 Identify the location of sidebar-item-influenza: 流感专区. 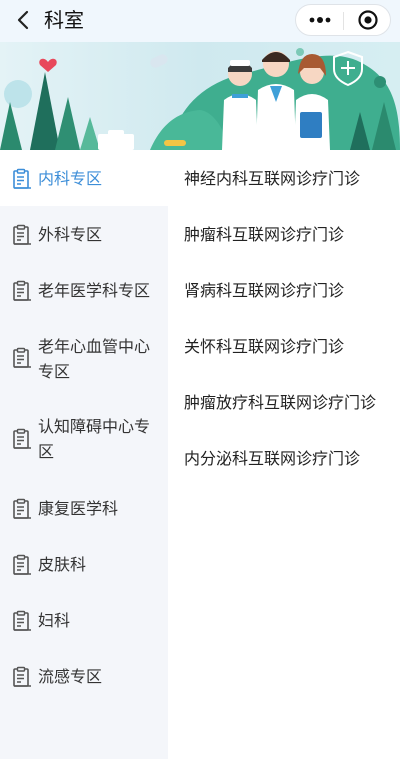
(84, 676).